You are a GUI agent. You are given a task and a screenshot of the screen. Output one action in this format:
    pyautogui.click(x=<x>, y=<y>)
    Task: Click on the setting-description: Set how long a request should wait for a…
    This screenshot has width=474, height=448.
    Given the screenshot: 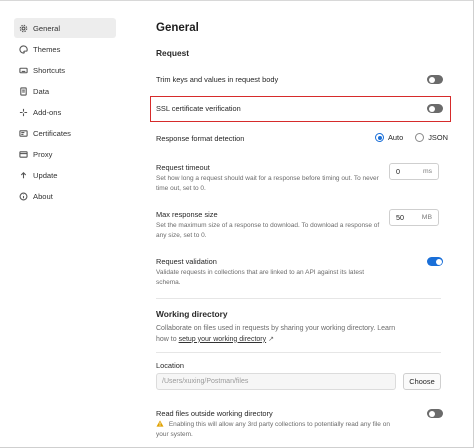 What is the action you would take?
    pyautogui.click(x=267, y=183)
    